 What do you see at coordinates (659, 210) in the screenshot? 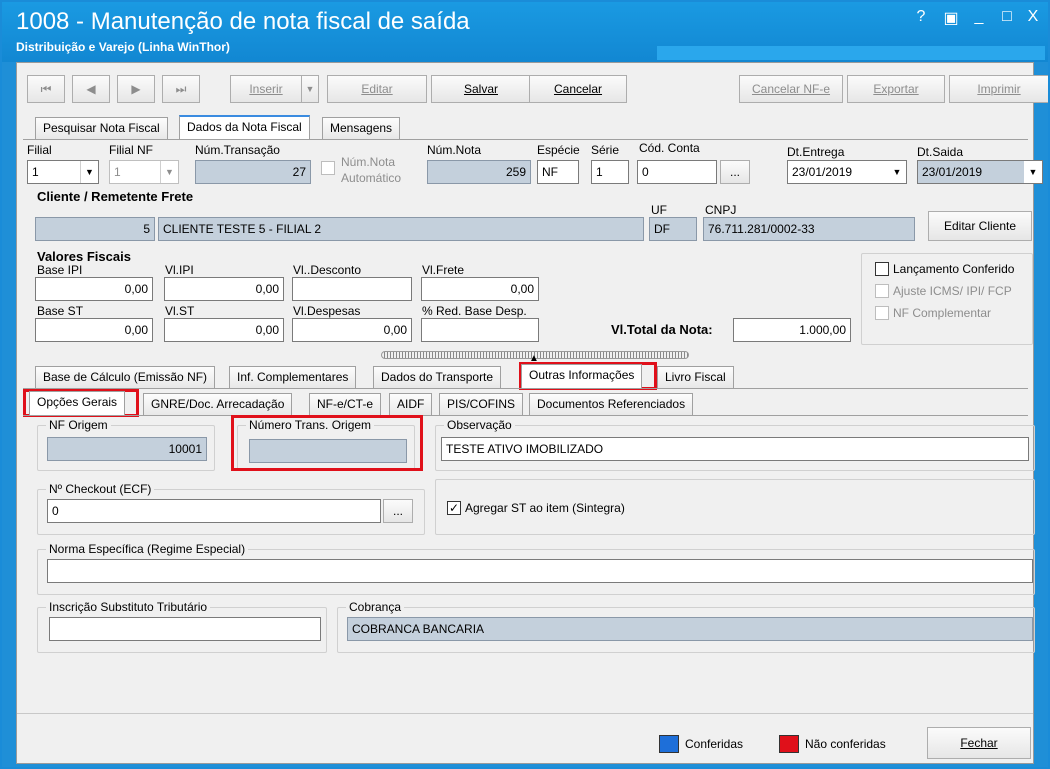
I see `uf-label: UF` at bounding box center [659, 210].